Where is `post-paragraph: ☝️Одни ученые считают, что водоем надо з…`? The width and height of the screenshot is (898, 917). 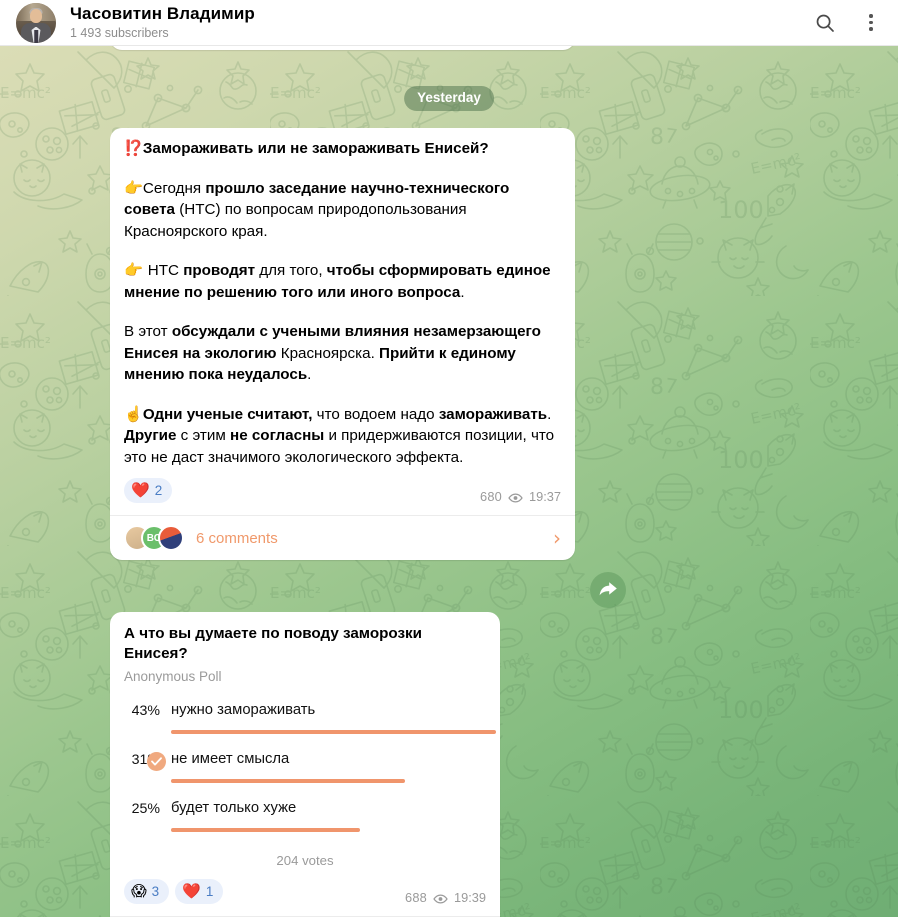 post-paragraph: ☝️Одни ученые считают, что водоем надо з… is located at coordinates (342, 436).